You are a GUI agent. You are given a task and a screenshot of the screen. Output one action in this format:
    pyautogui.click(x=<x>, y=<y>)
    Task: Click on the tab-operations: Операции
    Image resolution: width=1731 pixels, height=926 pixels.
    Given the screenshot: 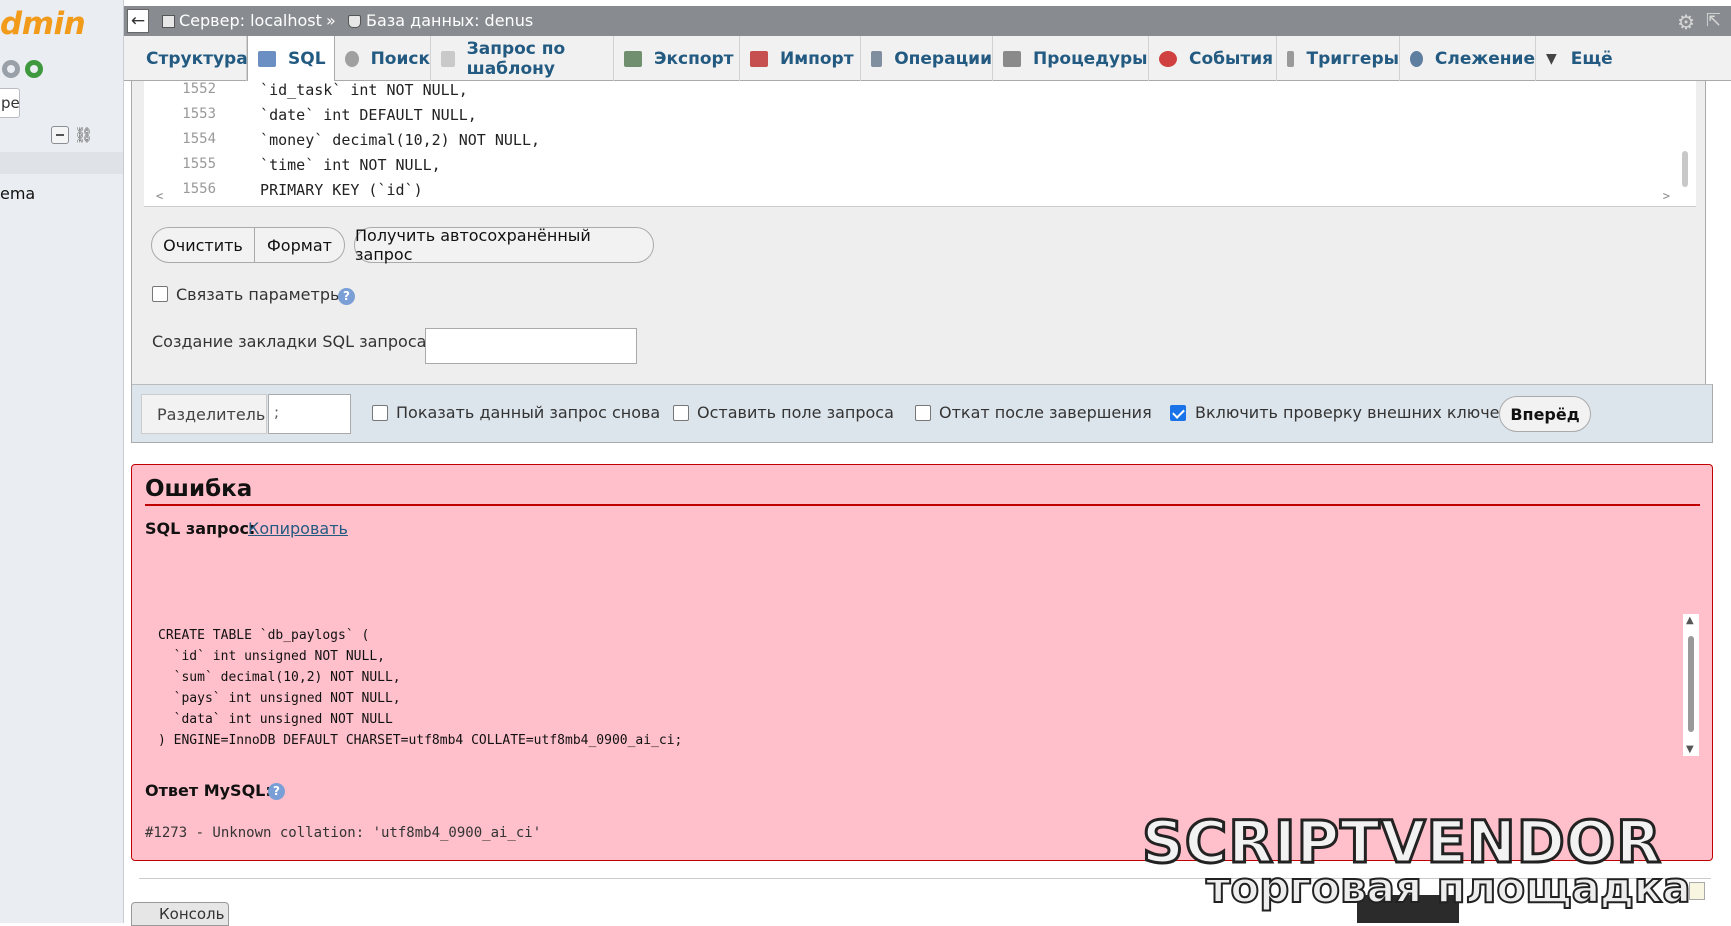 What is the action you would take?
    pyautogui.click(x=927, y=58)
    